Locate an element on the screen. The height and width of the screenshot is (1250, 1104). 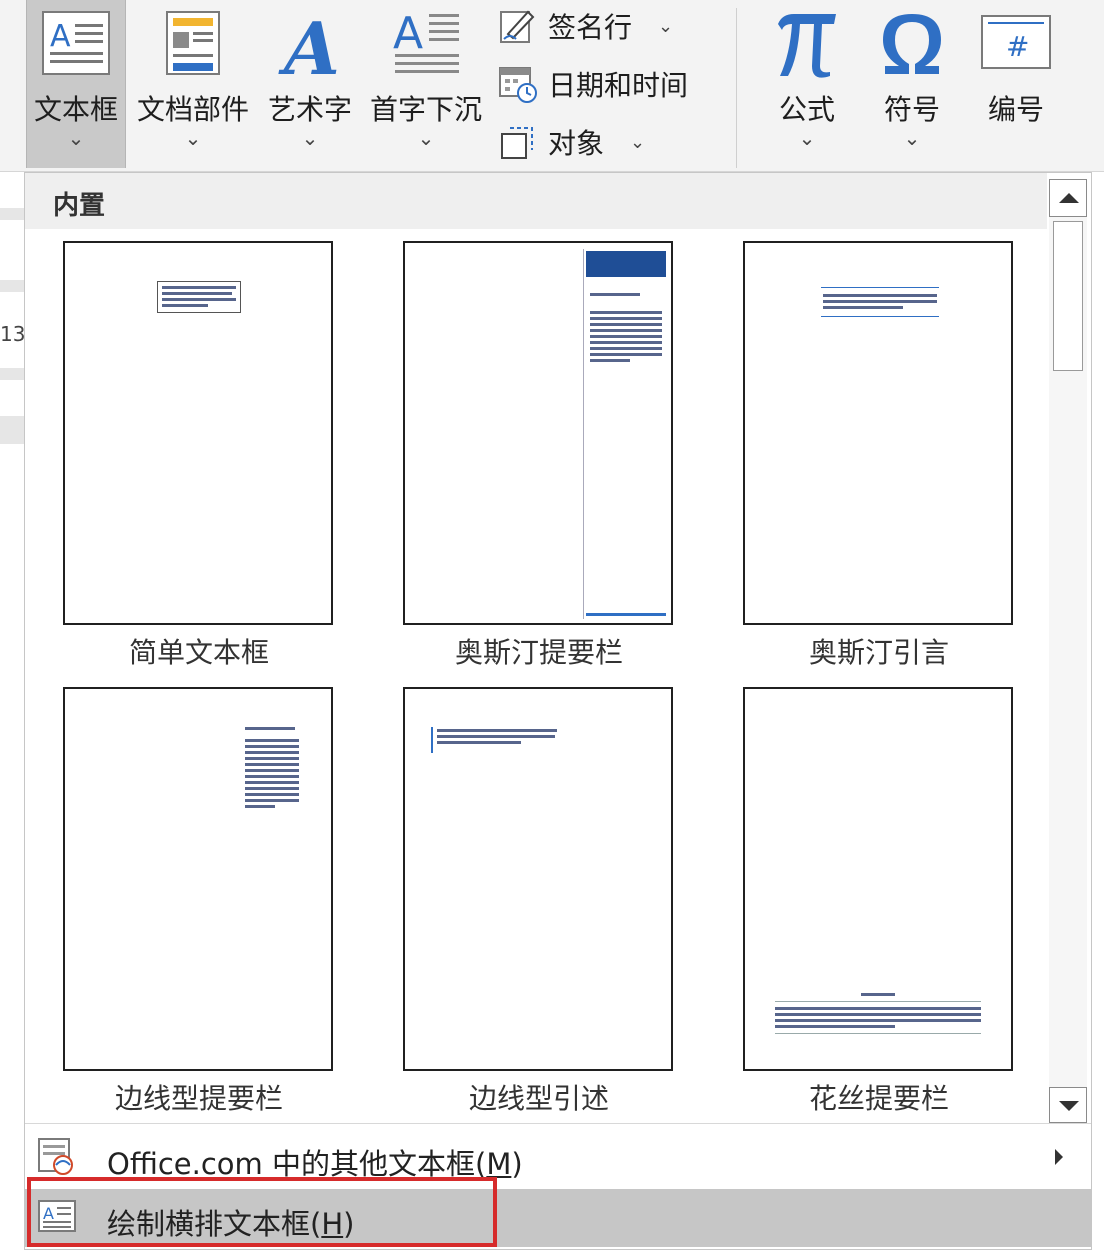
gallery-caption: 花丝提要栏 is located at coordinates (878, 1098).